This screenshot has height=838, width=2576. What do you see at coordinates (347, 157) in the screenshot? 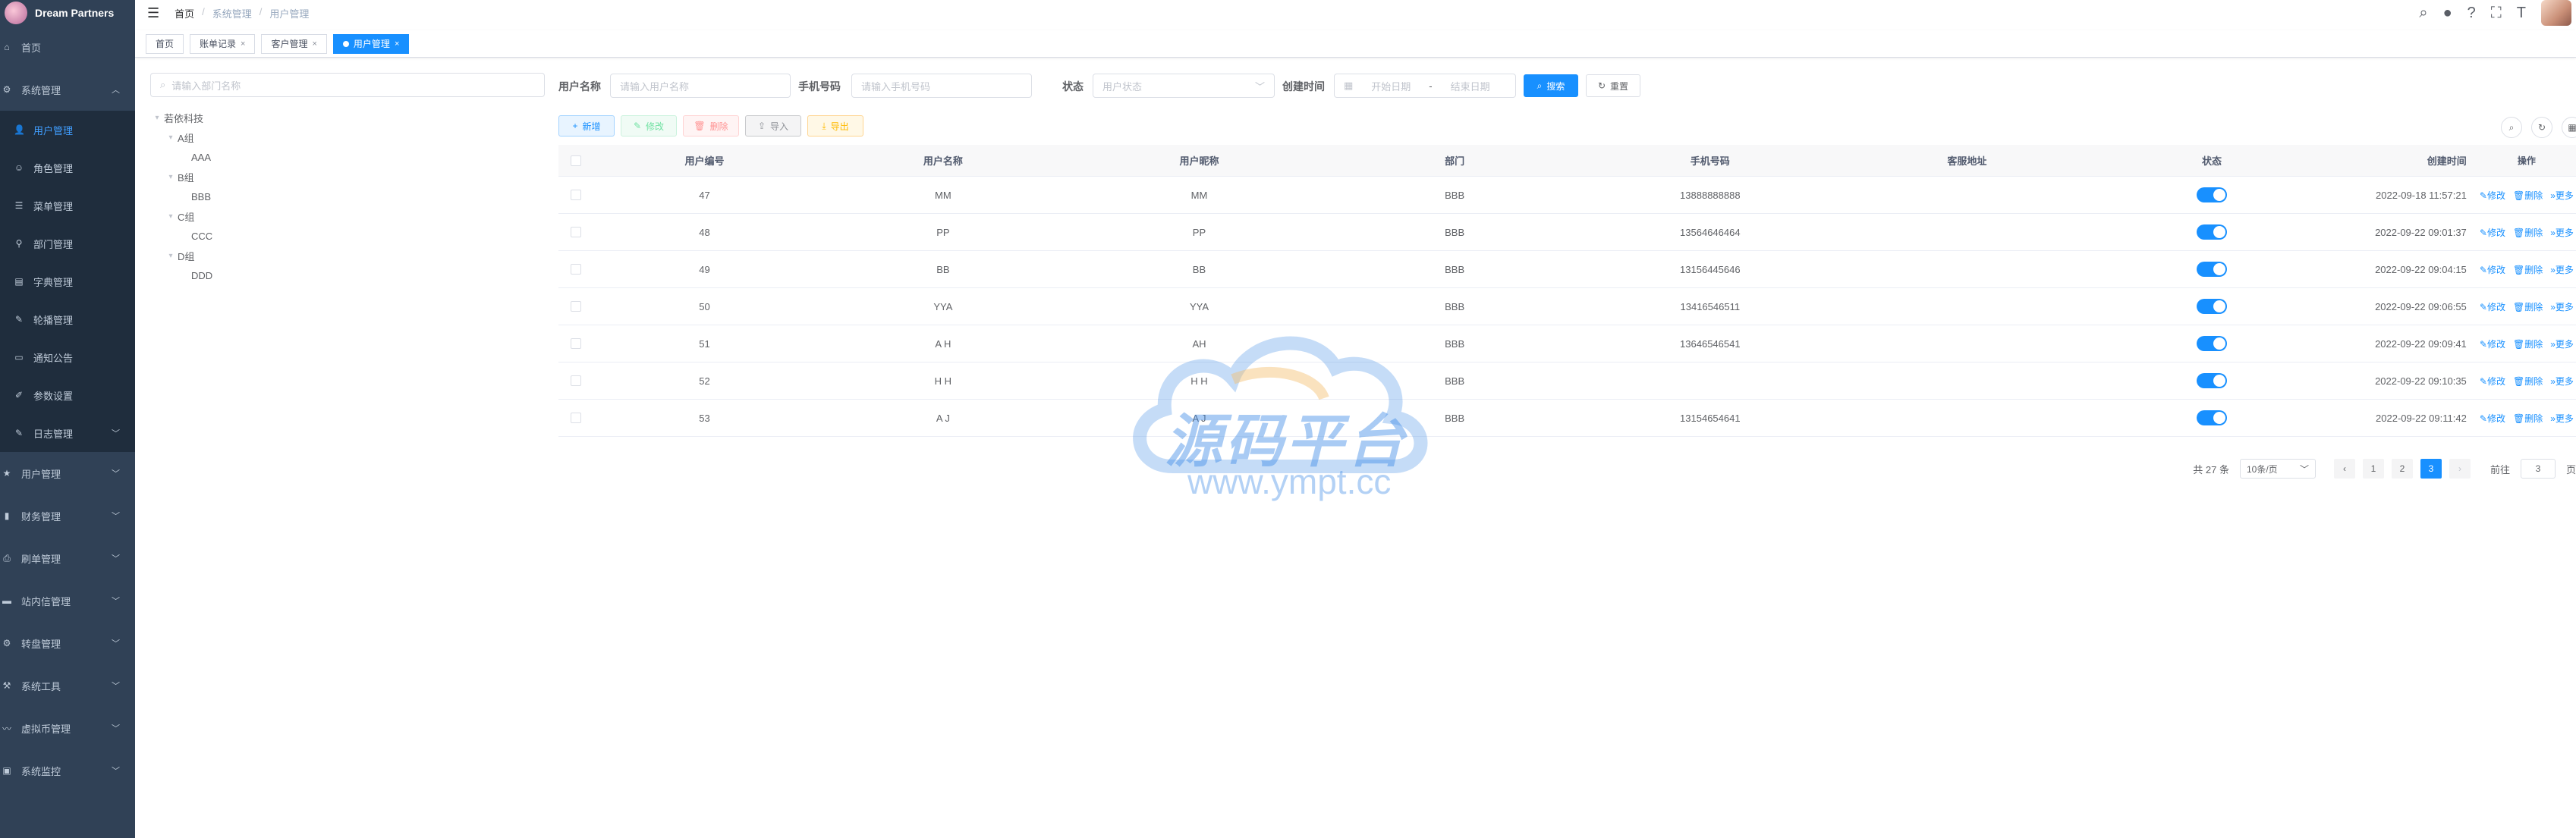
I see `tree-node: AAA` at bounding box center [347, 157].